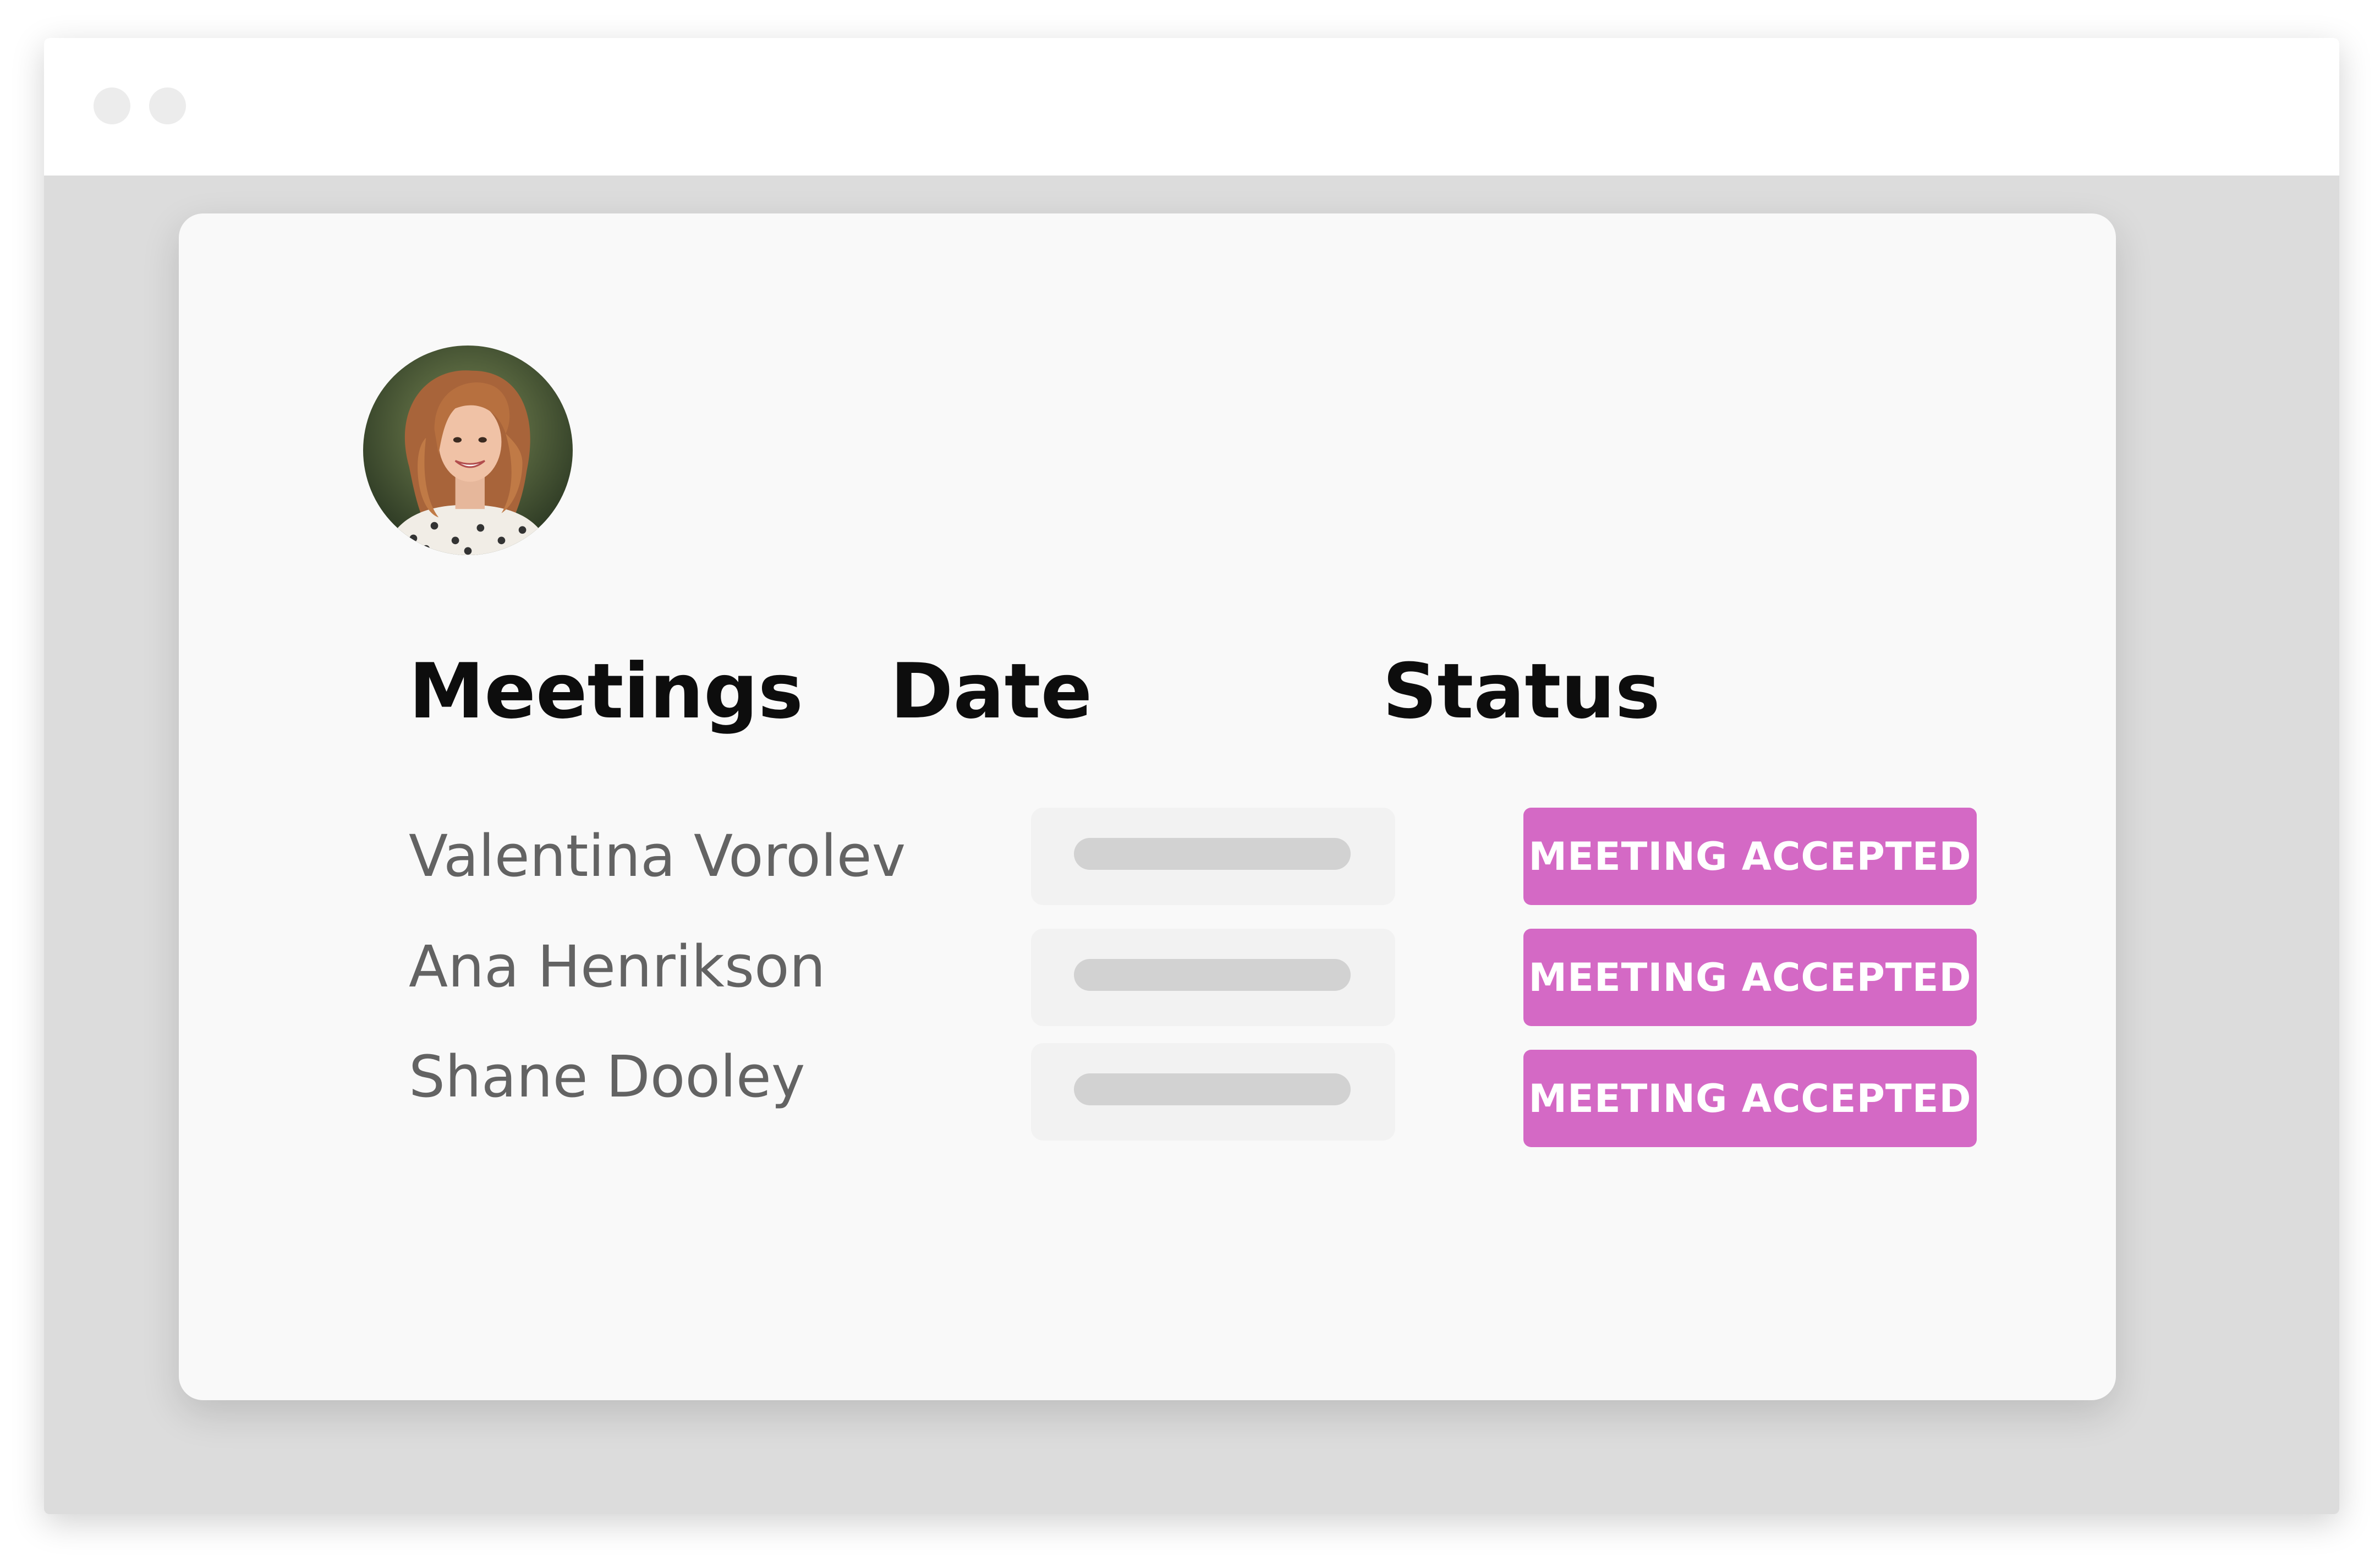 The height and width of the screenshot is (1557, 2380). I want to click on window-titlebar, so click(1191, 107).